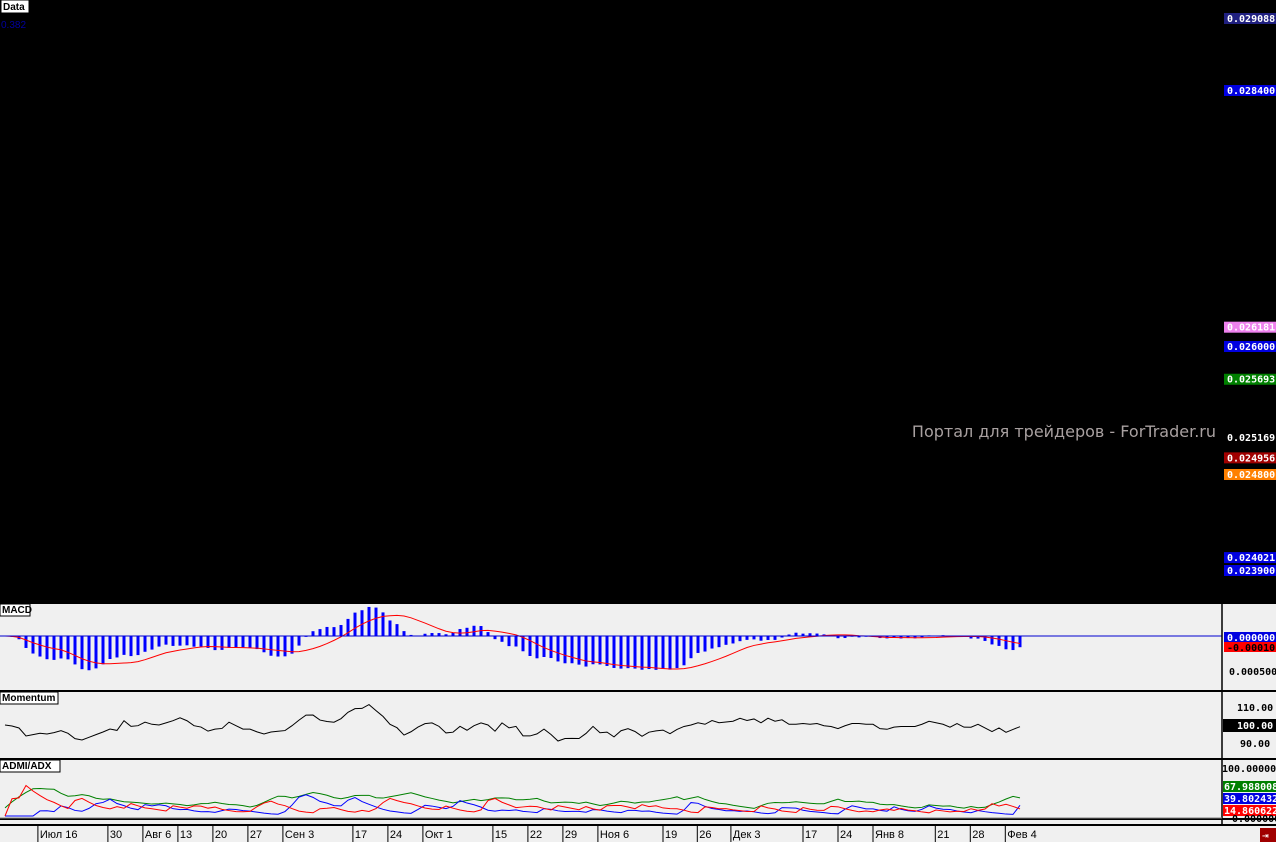 The width and height of the screenshot is (1276, 842). I want to click on price-label-text: 0.026181, so click(1251, 328).